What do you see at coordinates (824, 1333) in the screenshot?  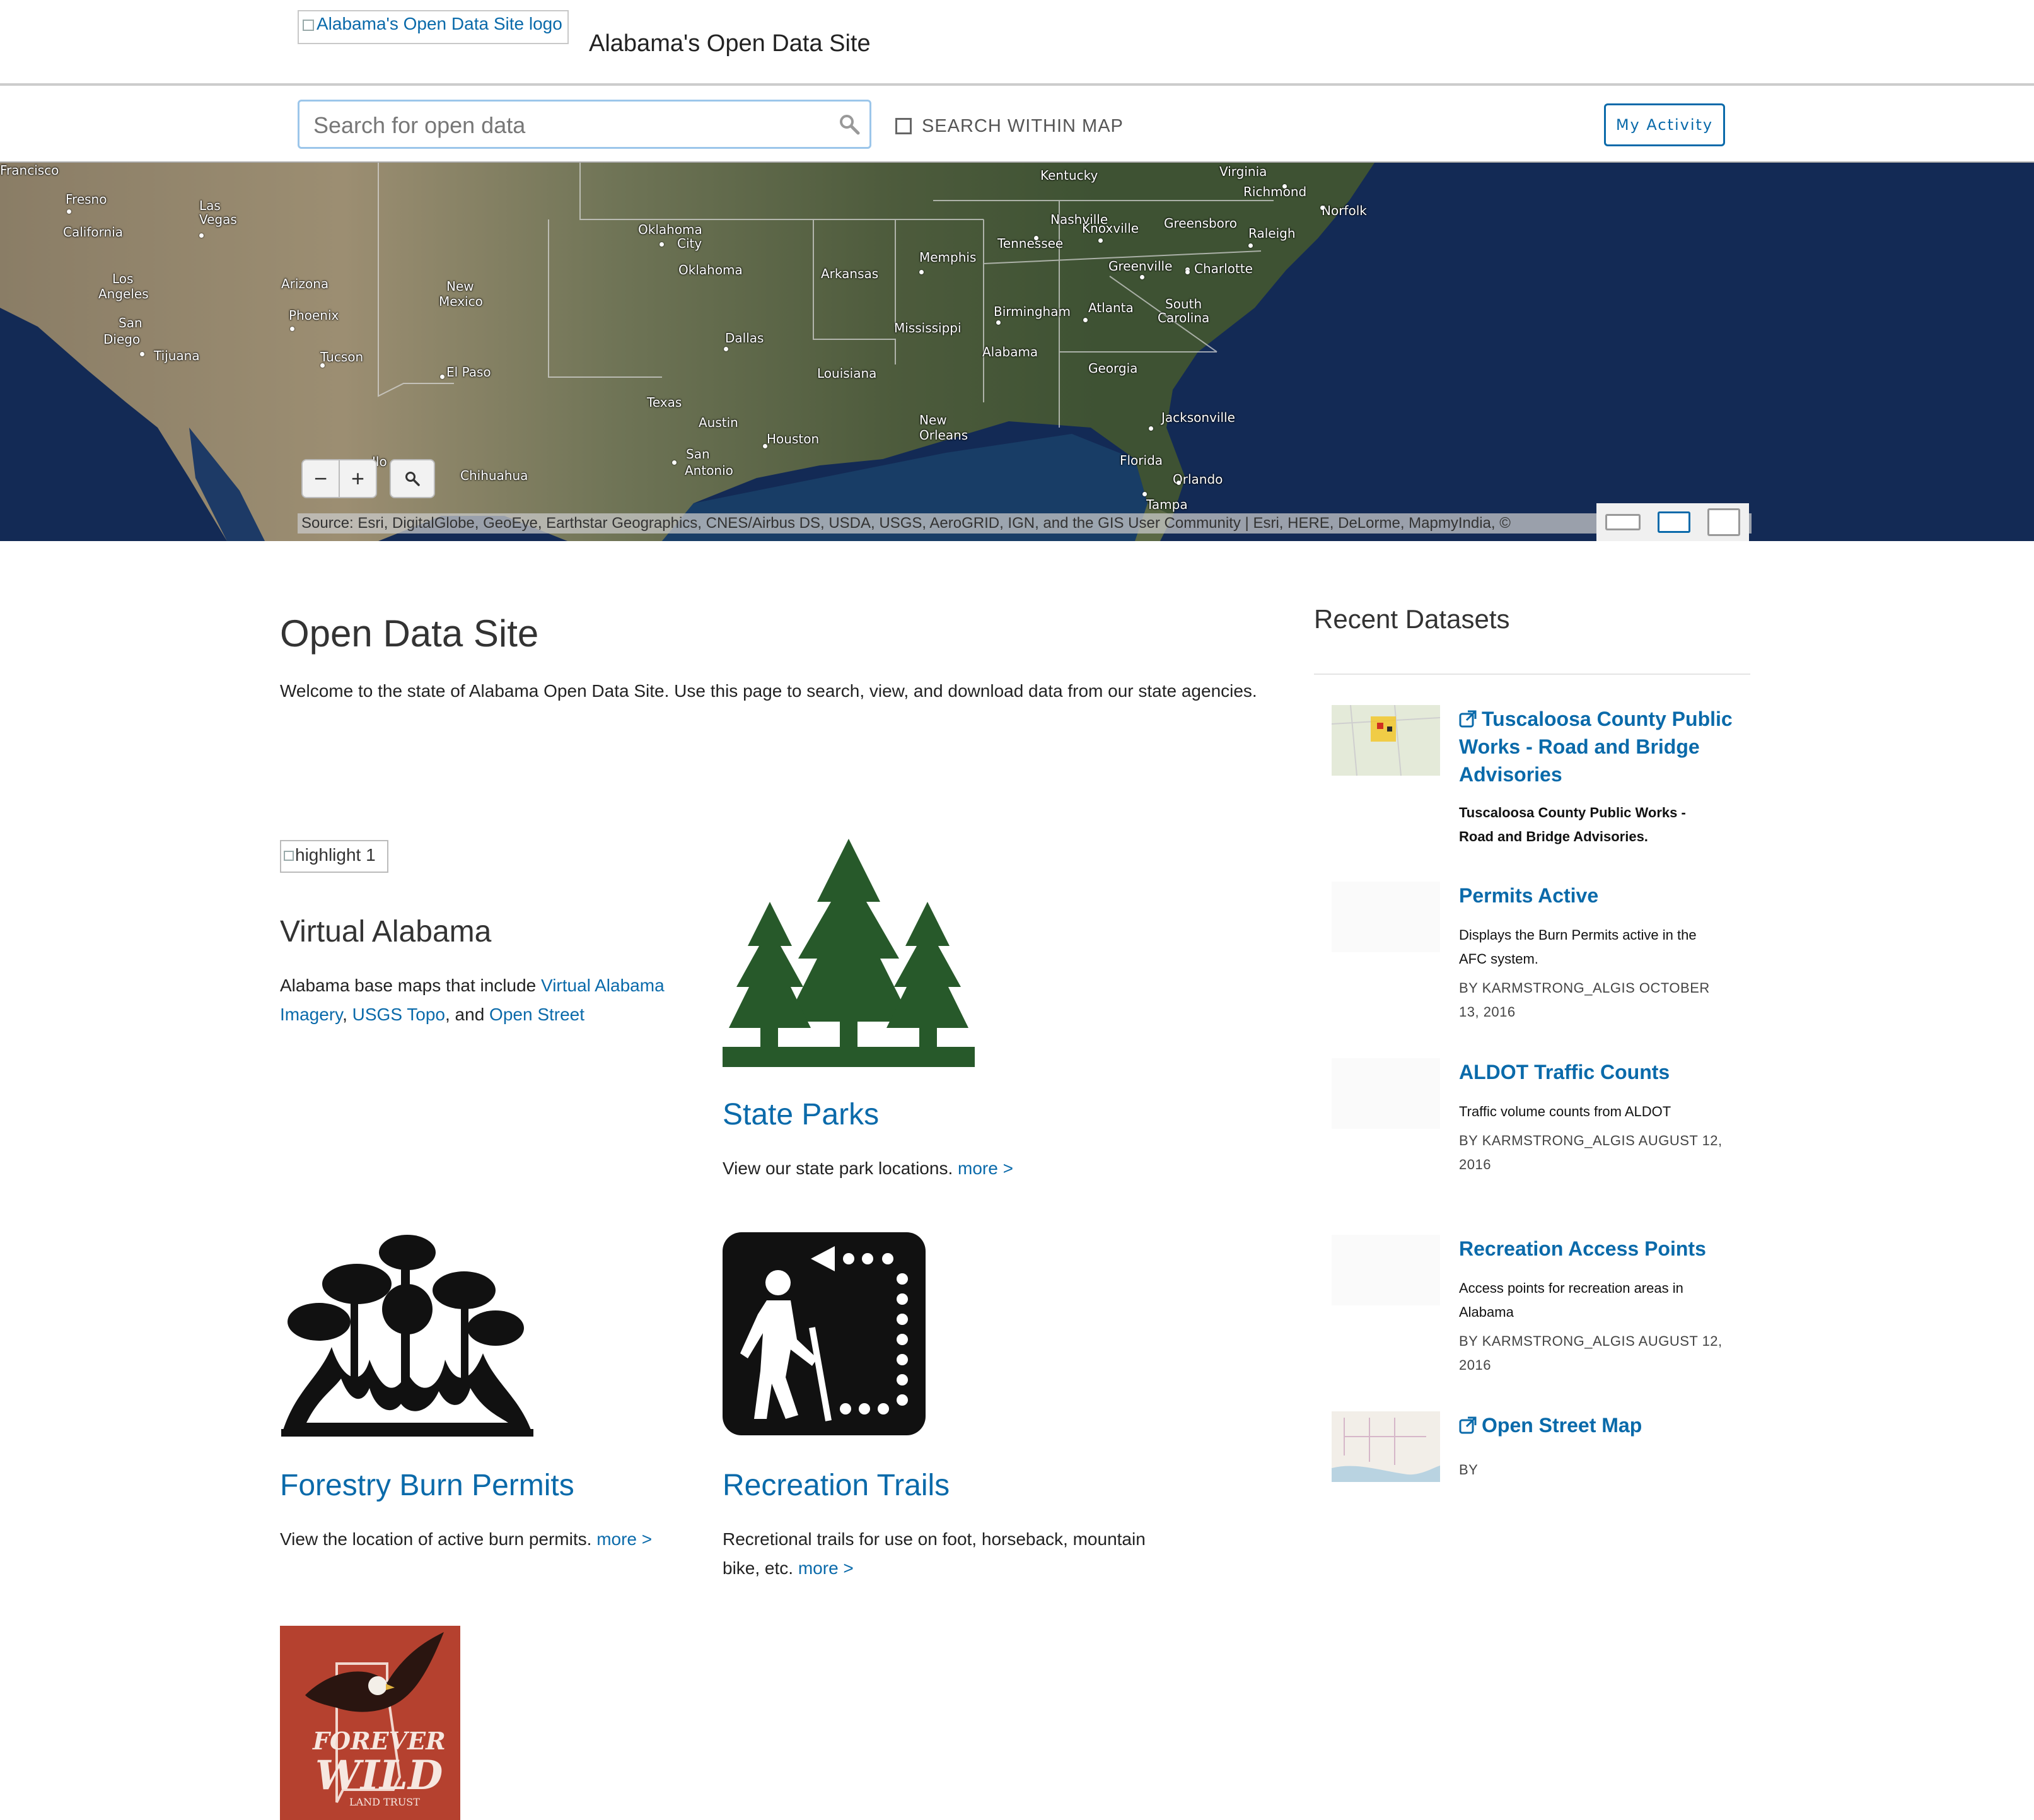 I see `hiker-trail-icon` at bounding box center [824, 1333].